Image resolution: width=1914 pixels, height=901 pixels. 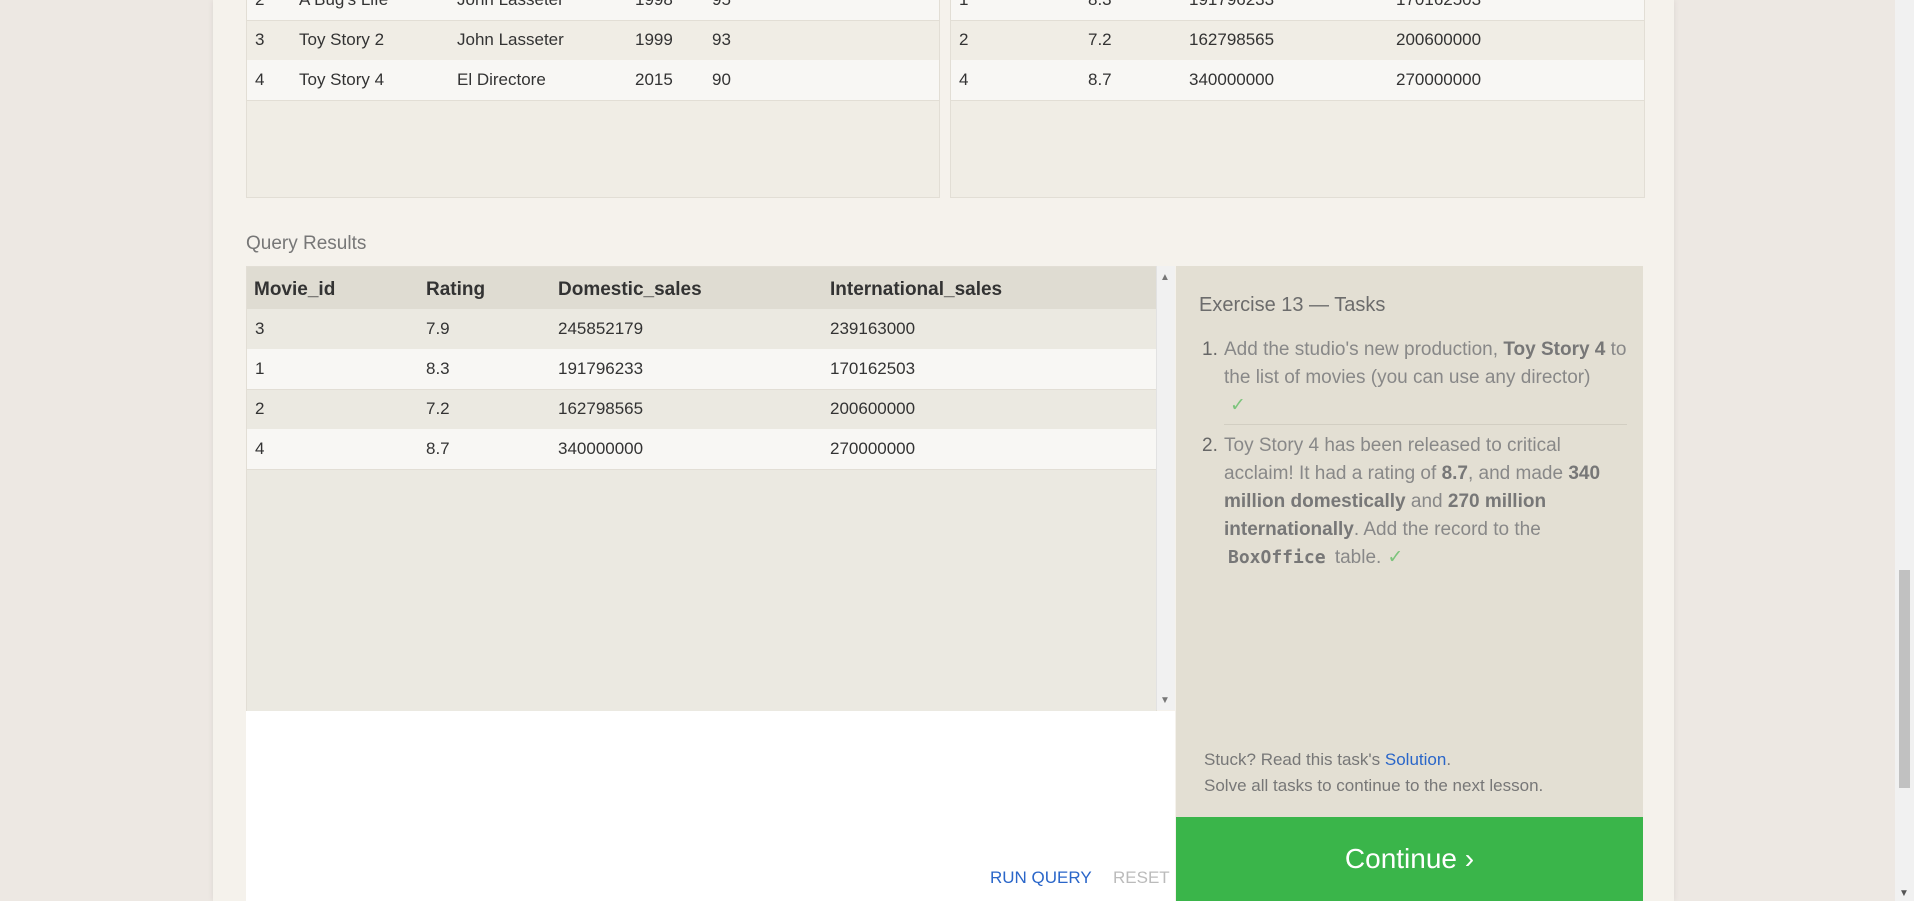 I want to click on cell: 1999, so click(x=654, y=39).